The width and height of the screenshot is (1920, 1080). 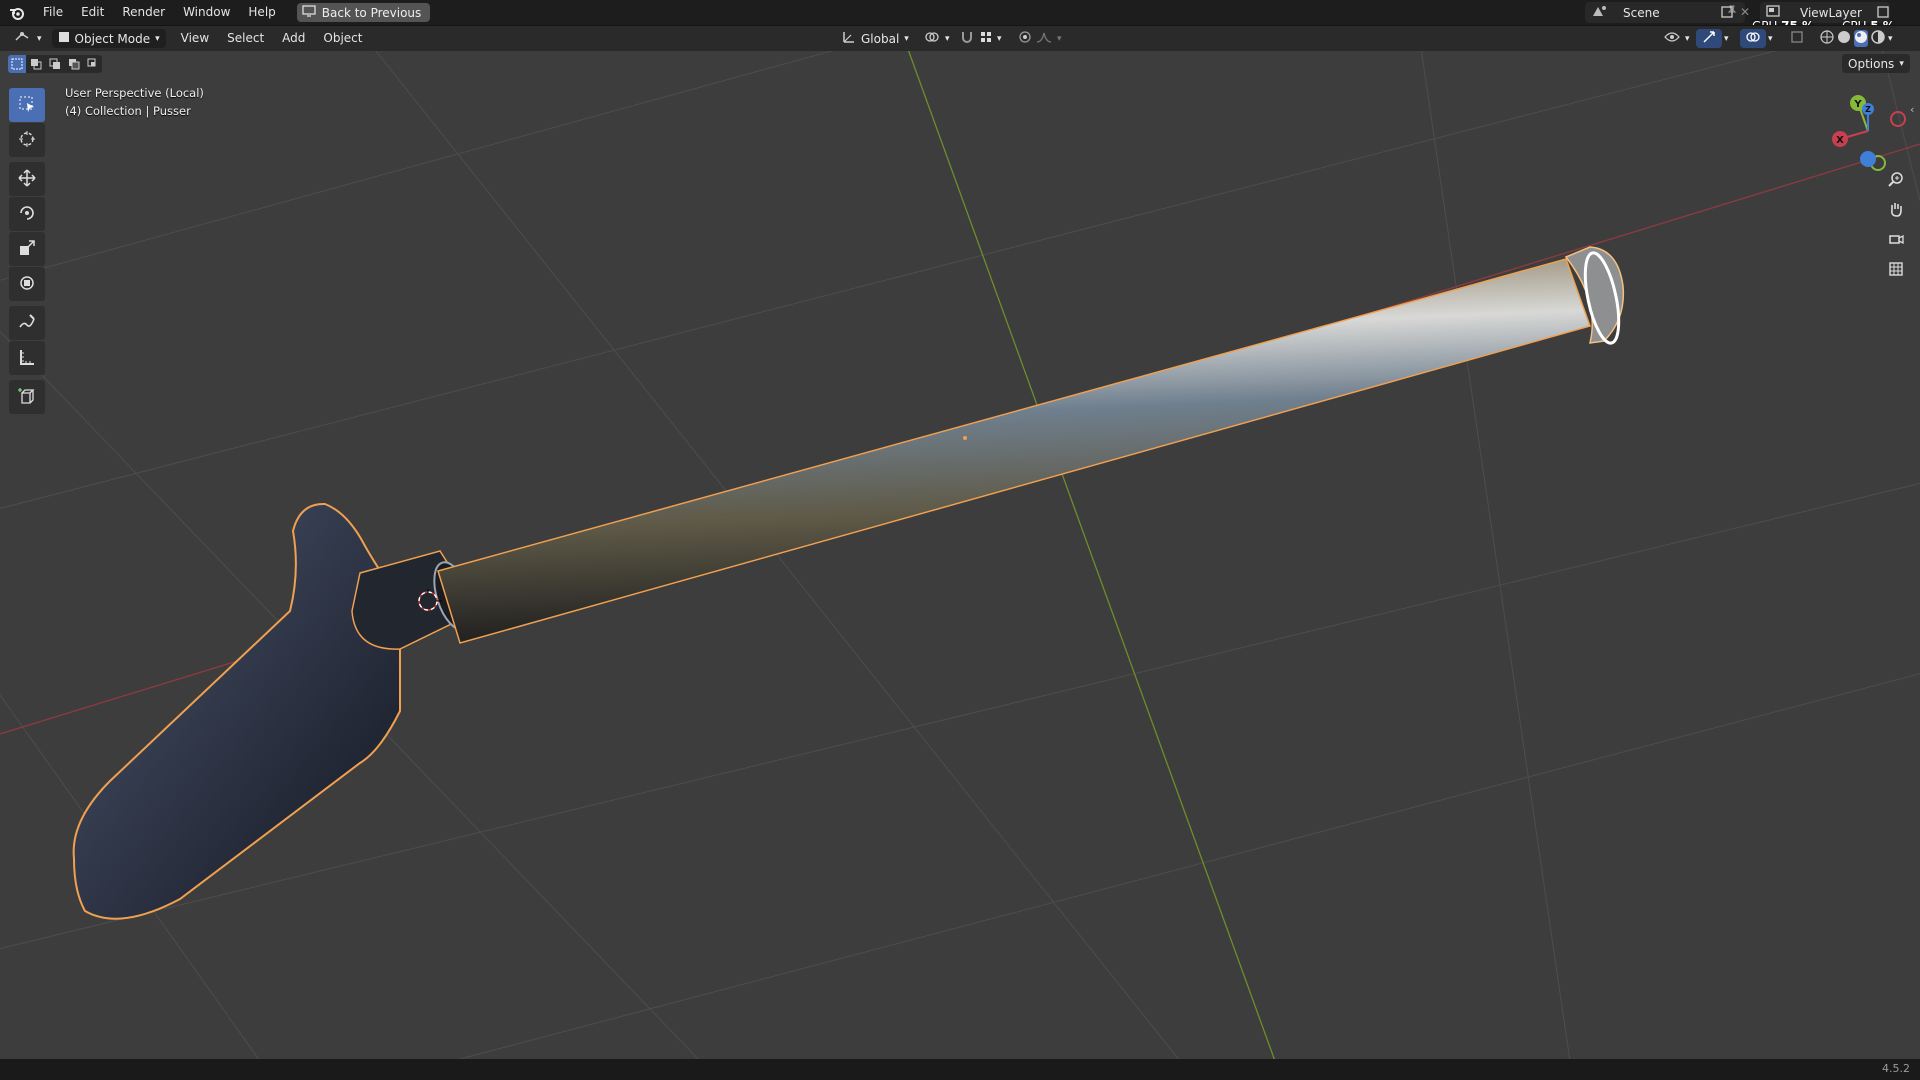 What do you see at coordinates (967, 38) in the screenshot?
I see `magnet-icon` at bounding box center [967, 38].